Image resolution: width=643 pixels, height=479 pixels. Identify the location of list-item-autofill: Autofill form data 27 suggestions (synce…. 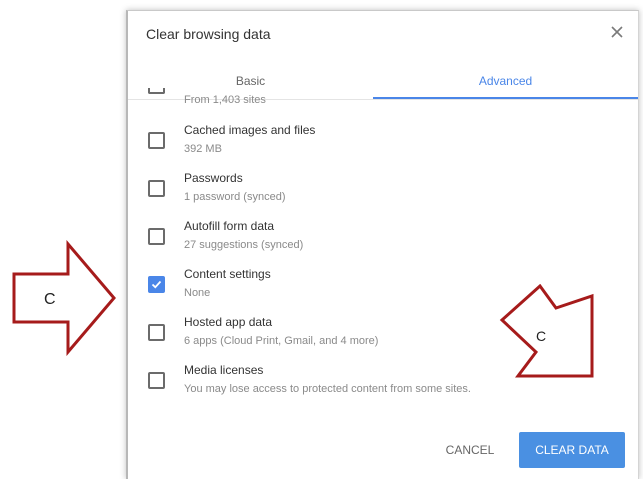
(383, 241).